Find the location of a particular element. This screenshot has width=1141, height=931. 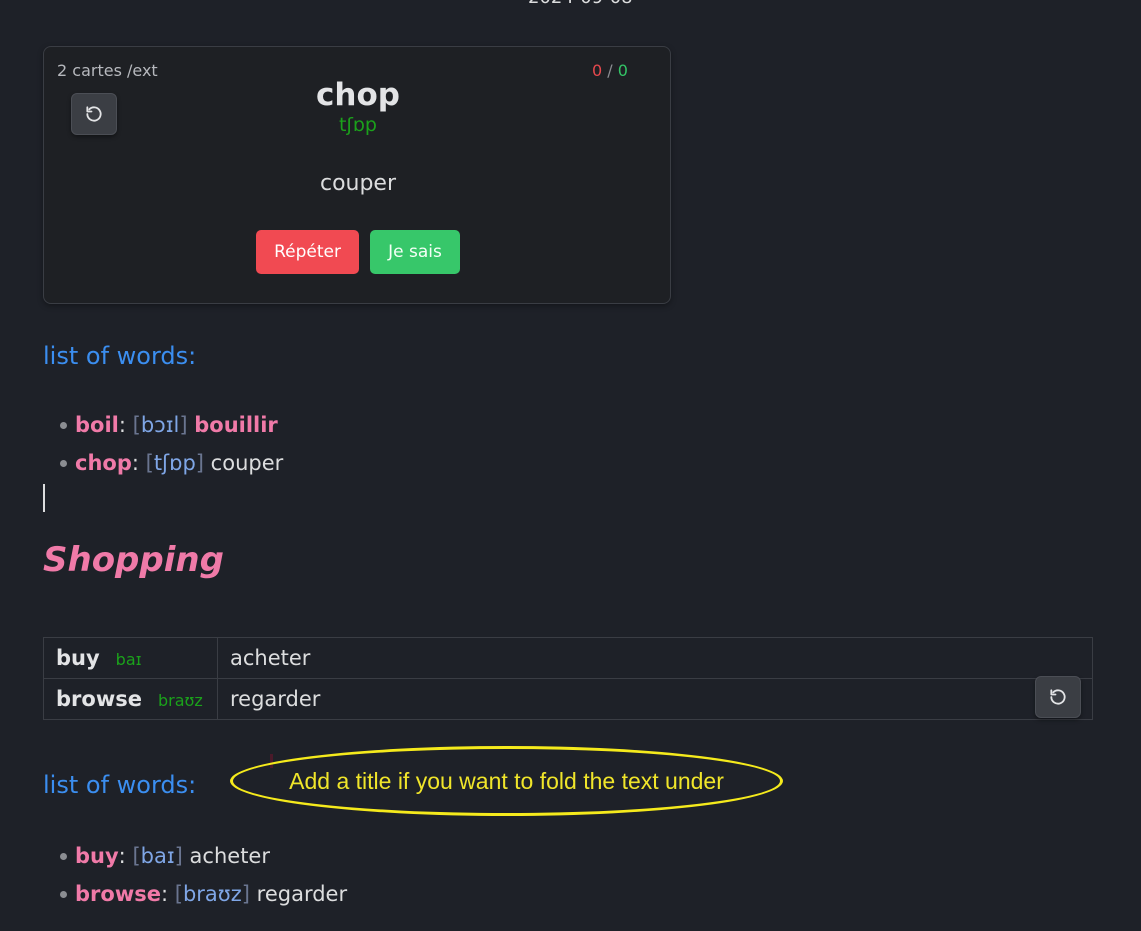

list-translation: bouillir is located at coordinates (236, 425).